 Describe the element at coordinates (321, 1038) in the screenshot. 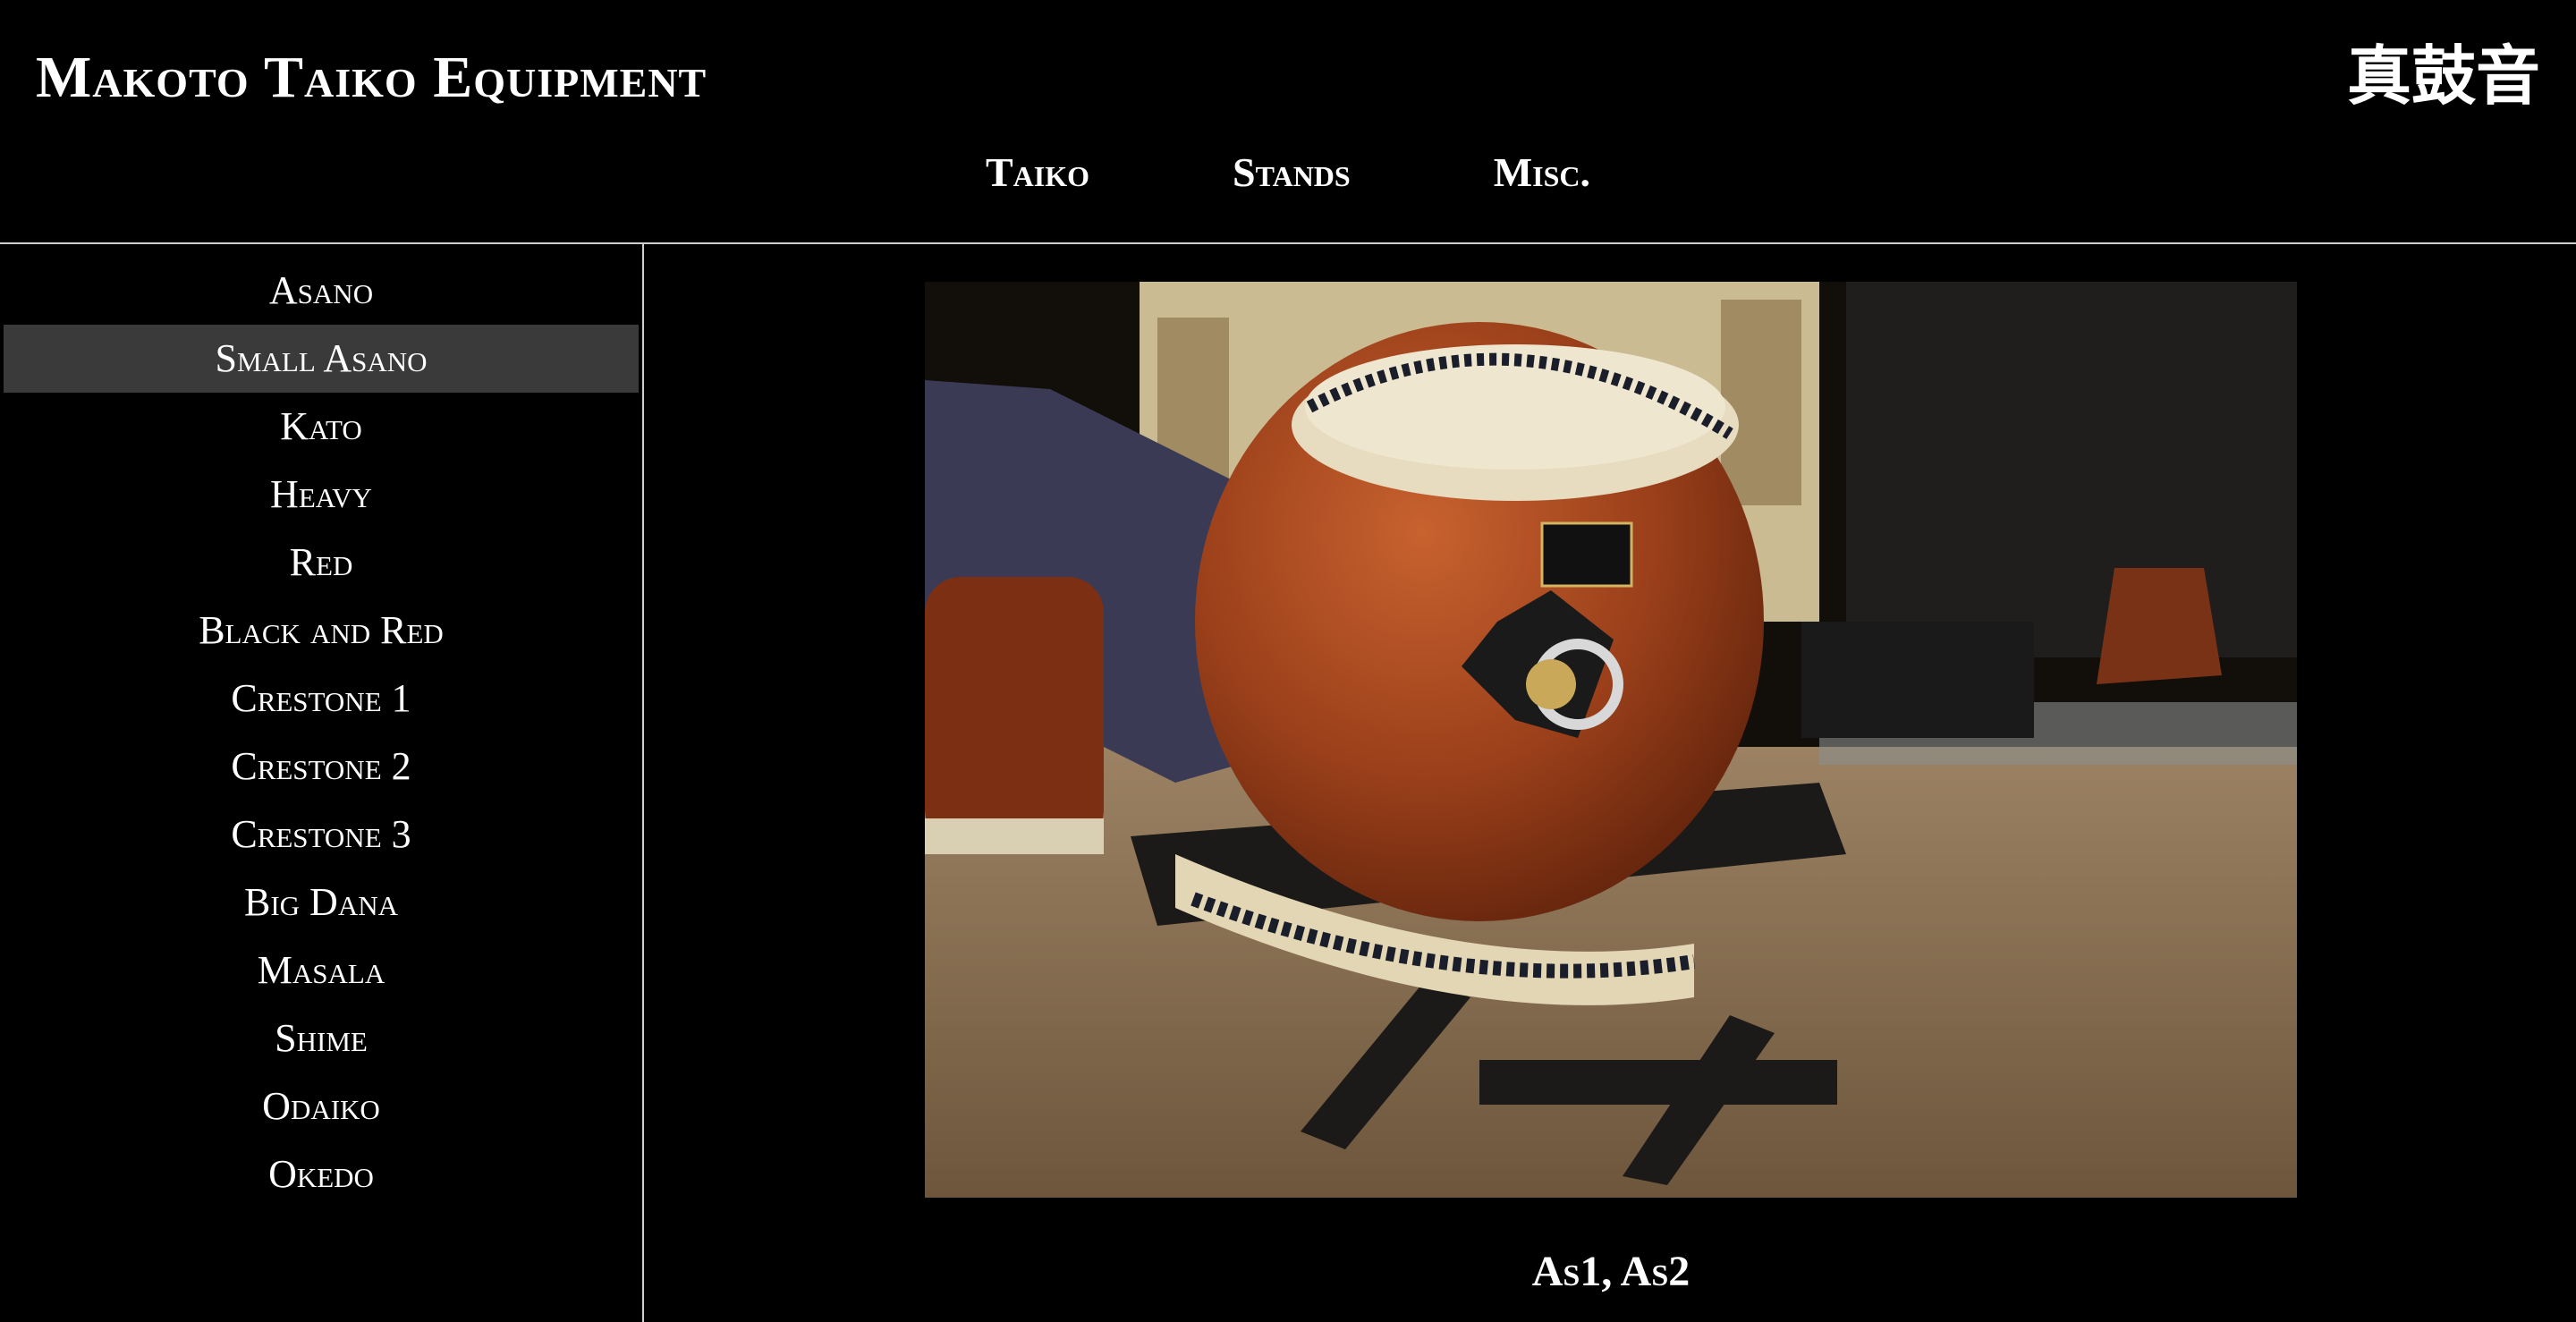

I see `sidebar-item-shime: Shime` at that location.